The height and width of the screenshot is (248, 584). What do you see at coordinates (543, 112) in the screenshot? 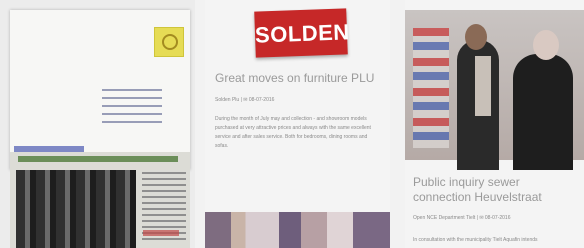
I see `person-right` at bounding box center [543, 112].